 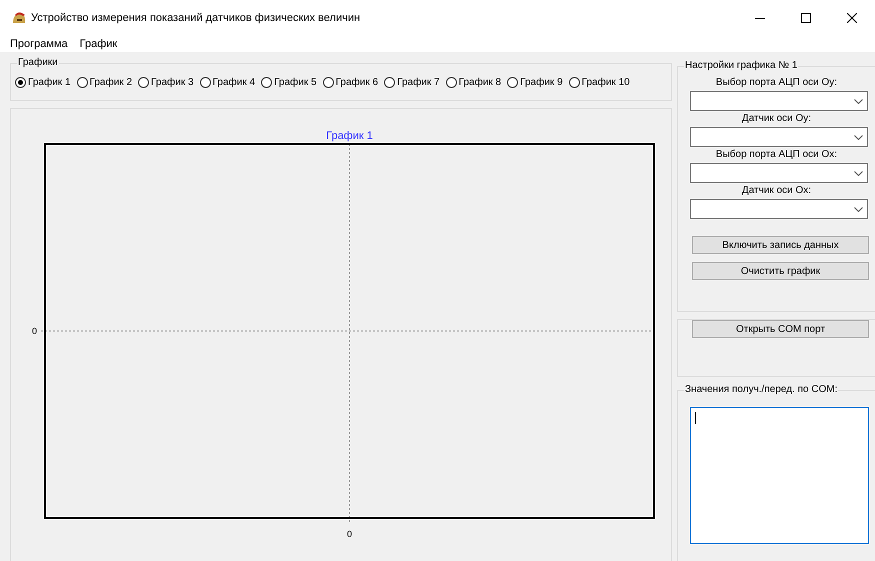 What do you see at coordinates (195, 18) in the screenshot?
I see `window-title: Устройство измерения показаний датчиков физических величин` at bounding box center [195, 18].